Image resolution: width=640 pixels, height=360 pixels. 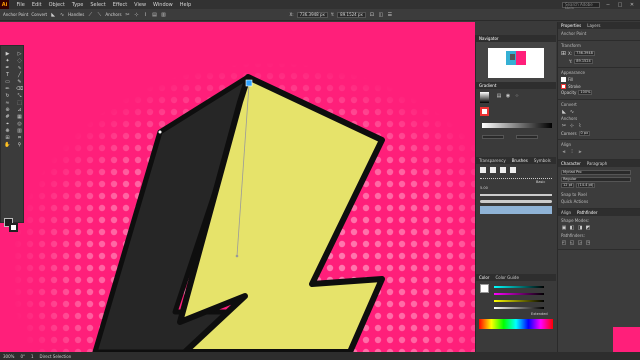 I want to click on mesh-tool-icon: #, so click(x=7, y=117).